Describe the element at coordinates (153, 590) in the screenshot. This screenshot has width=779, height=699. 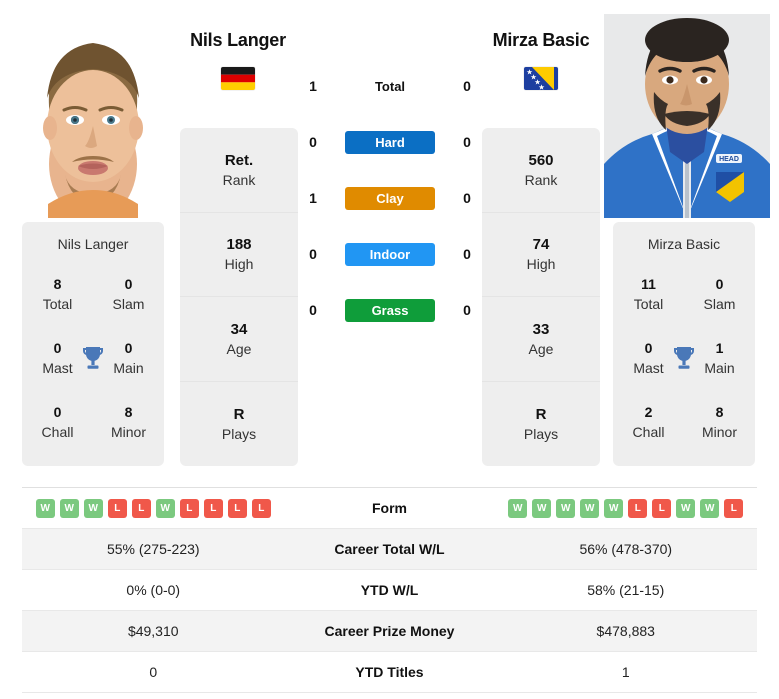
I see `ytd-wl-left: 0% (0-0)` at that location.